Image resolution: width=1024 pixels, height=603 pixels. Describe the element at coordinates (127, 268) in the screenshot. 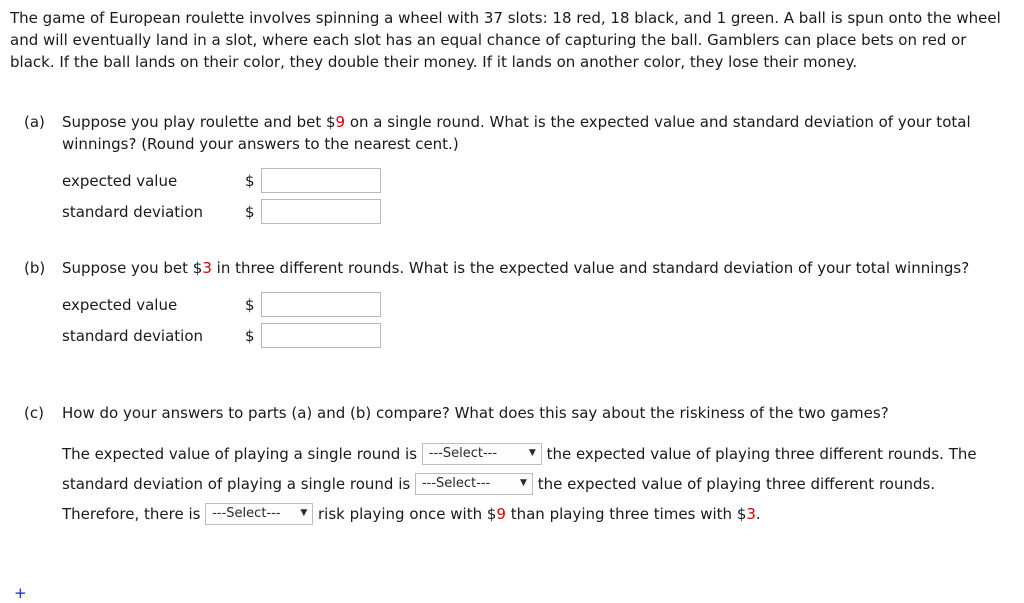

I see `part-b-prompt-text-before: Suppose you bet` at that location.